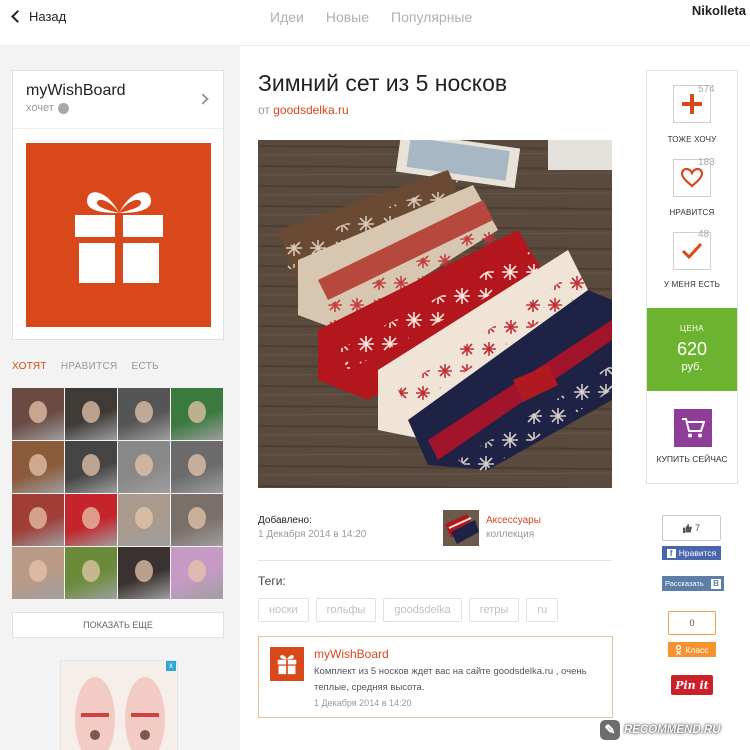 The width and height of the screenshot is (750, 750). What do you see at coordinates (692, 212) in the screenshot?
I see `like-label: НРАВИТСЯ` at bounding box center [692, 212].